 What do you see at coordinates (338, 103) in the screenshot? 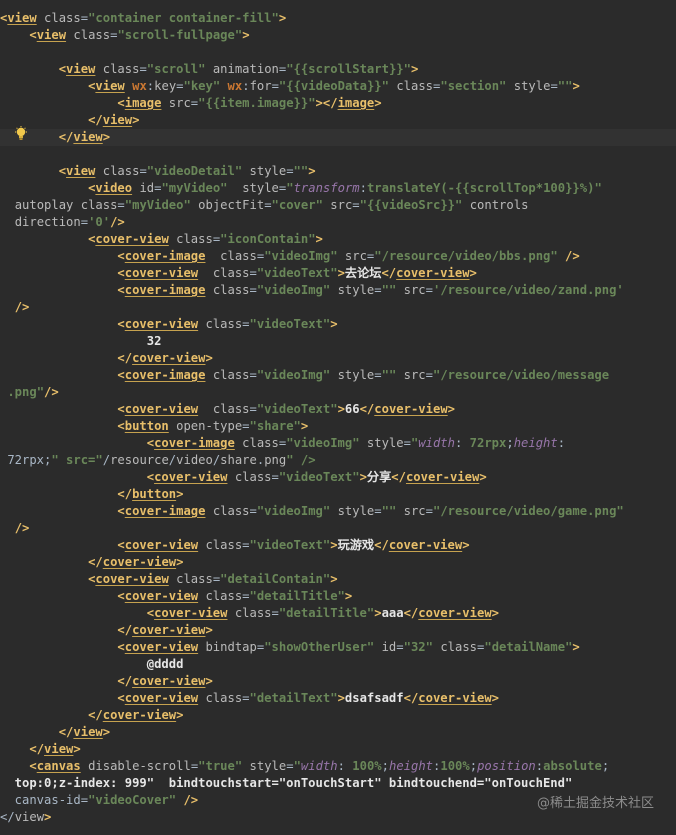
I see `code-line: <image src="{{item.image}}"></image>` at bounding box center [338, 103].